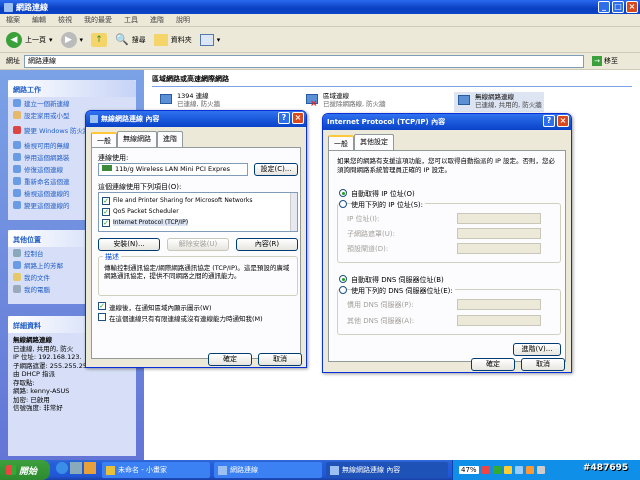  I want to click on uninstall-button: 解除安裝(U), so click(198, 244).